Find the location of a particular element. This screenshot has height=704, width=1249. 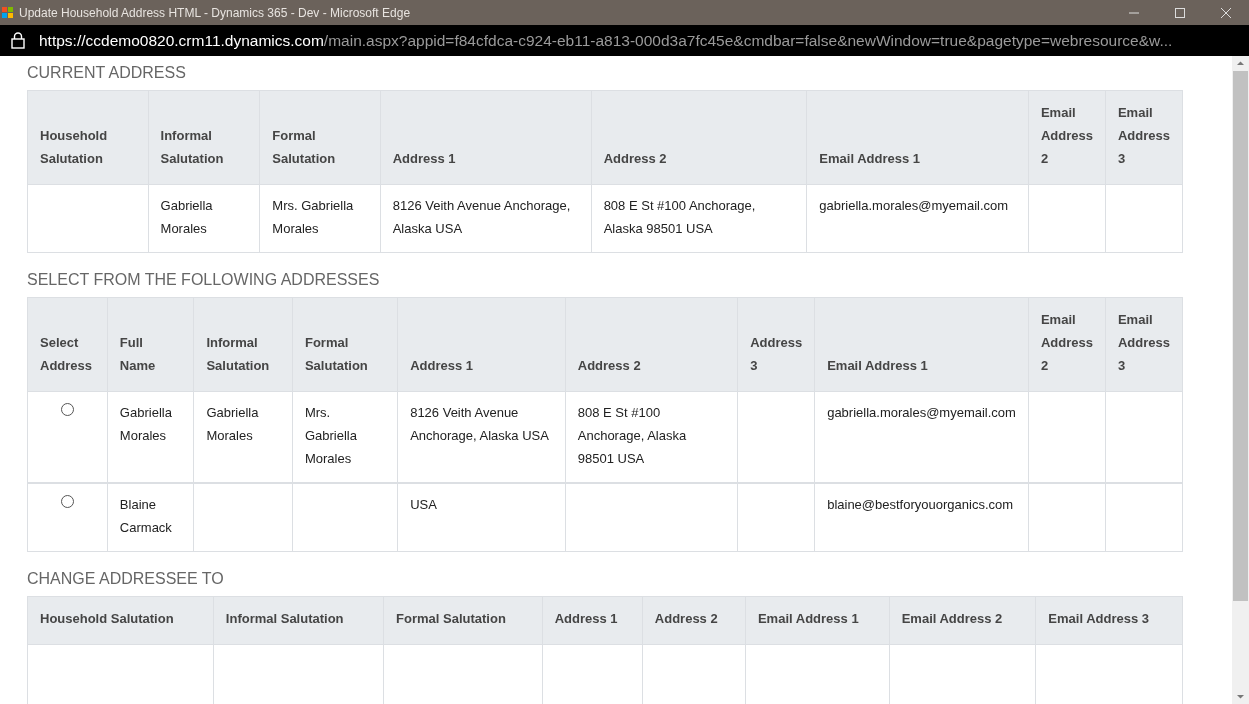

window-title: Update Household Address HTML - Dynamics 365 - Dev - Microsoft Edge is located at coordinates (215, 12).